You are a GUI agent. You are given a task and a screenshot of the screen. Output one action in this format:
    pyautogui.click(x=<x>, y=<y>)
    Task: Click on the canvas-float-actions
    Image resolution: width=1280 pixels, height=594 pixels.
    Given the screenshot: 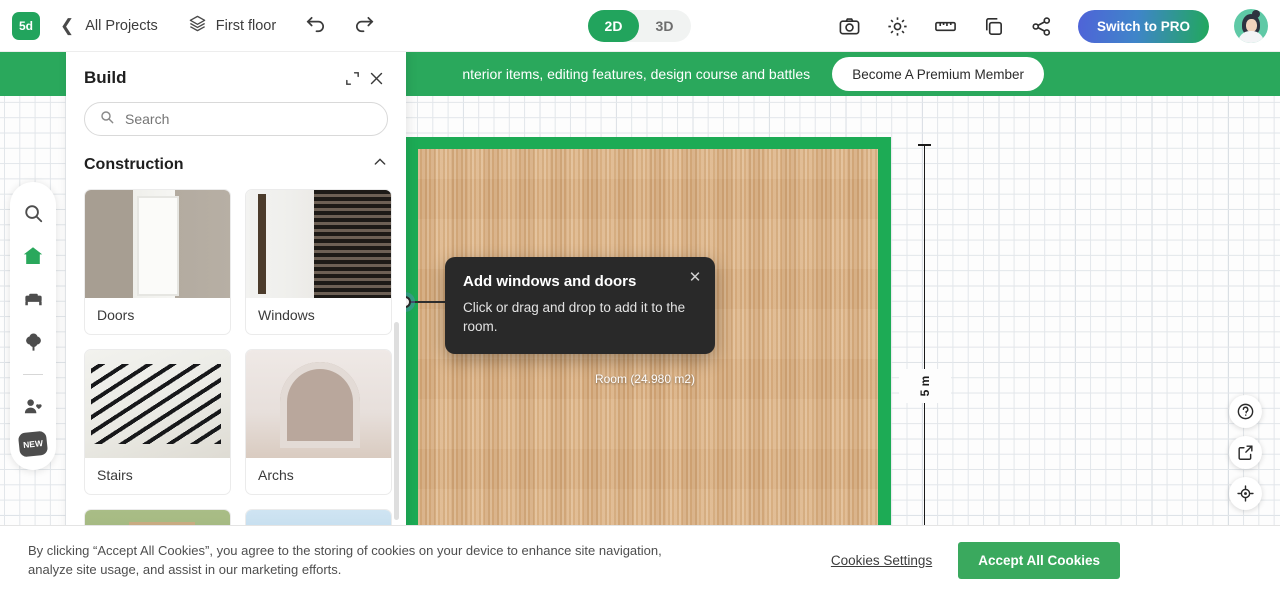 What is the action you would take?
    pyautogui.click(x=1245, y=452)
    